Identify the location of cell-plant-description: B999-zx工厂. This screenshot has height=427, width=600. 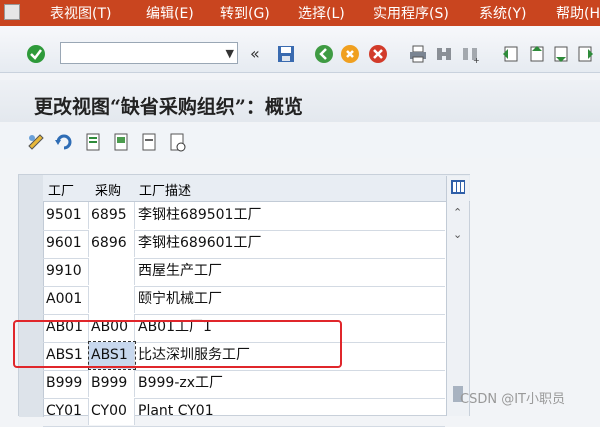
(181, 383).